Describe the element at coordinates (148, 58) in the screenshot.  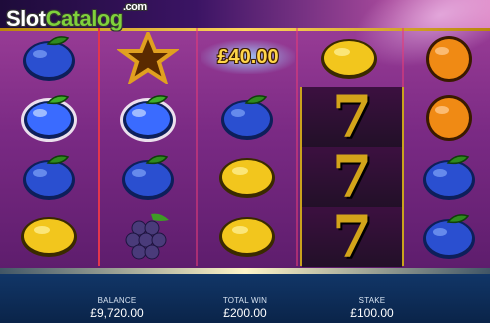
I see `star-symbol` at that location.